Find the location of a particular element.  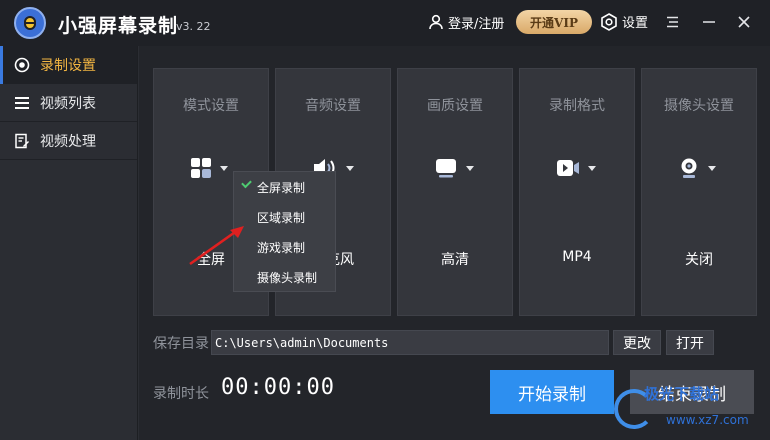

grid-icon is located at coordinates (201, 168).